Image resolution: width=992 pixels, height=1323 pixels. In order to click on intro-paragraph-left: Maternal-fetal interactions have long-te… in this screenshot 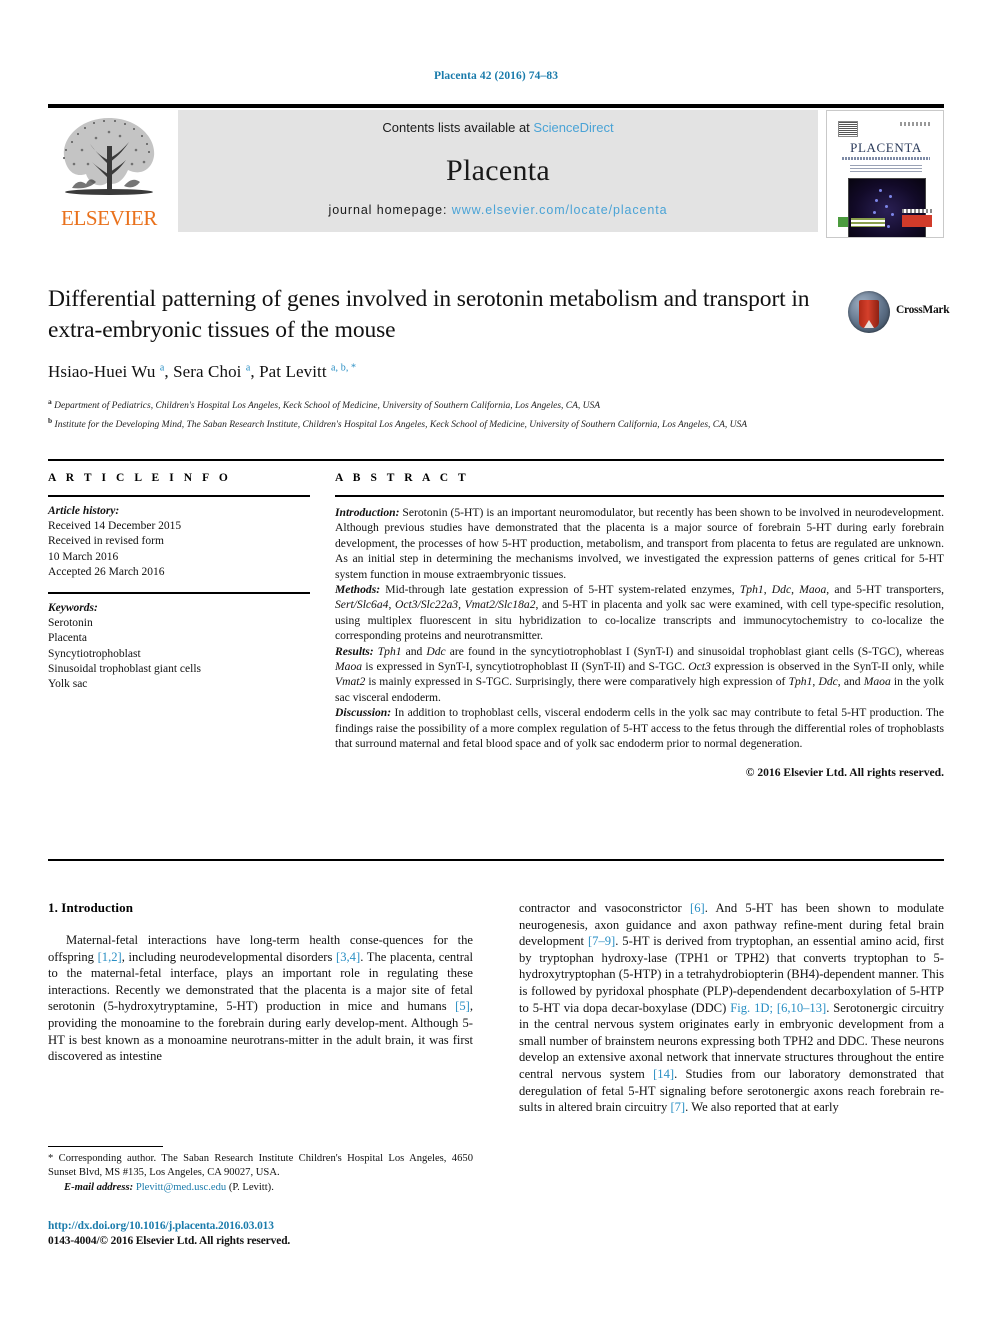, I will do `click(260, 998)`.